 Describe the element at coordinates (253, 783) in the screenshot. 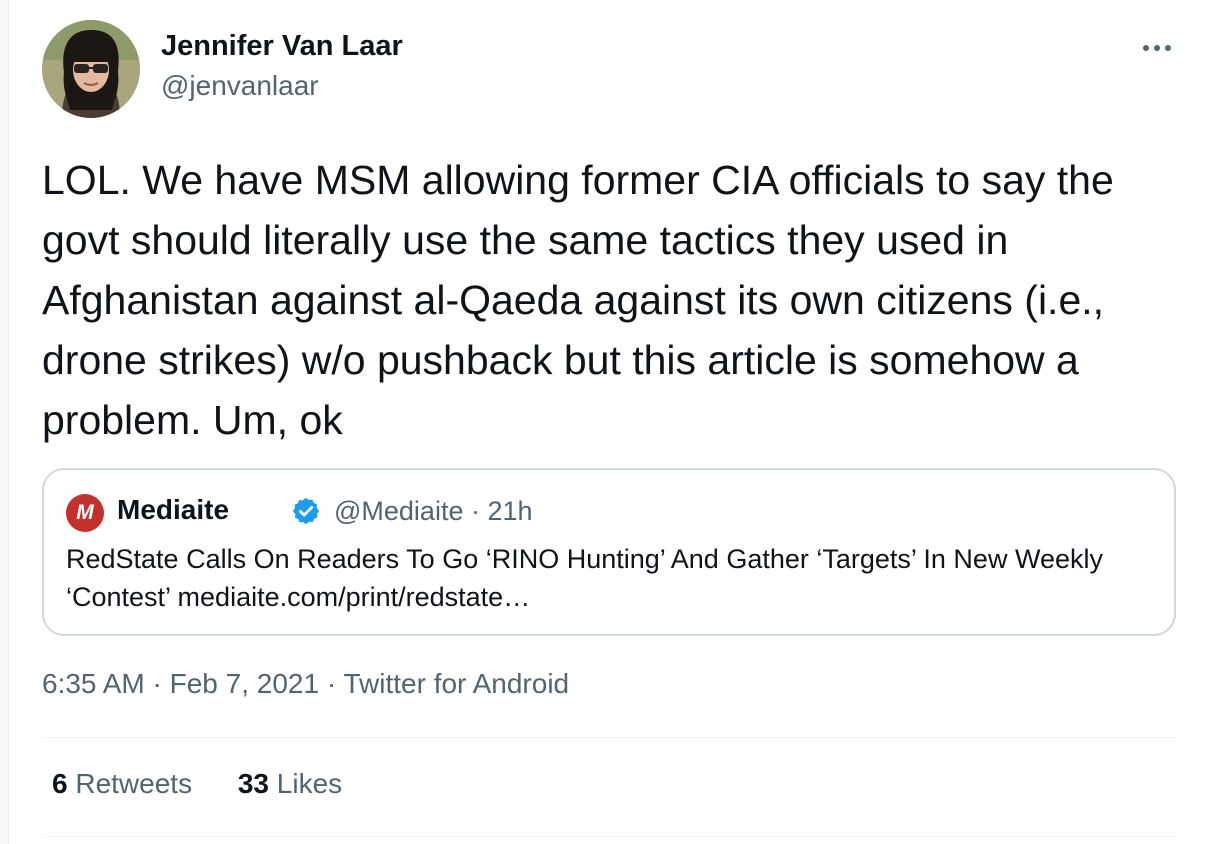

I see `likes-count: 33` at that location.